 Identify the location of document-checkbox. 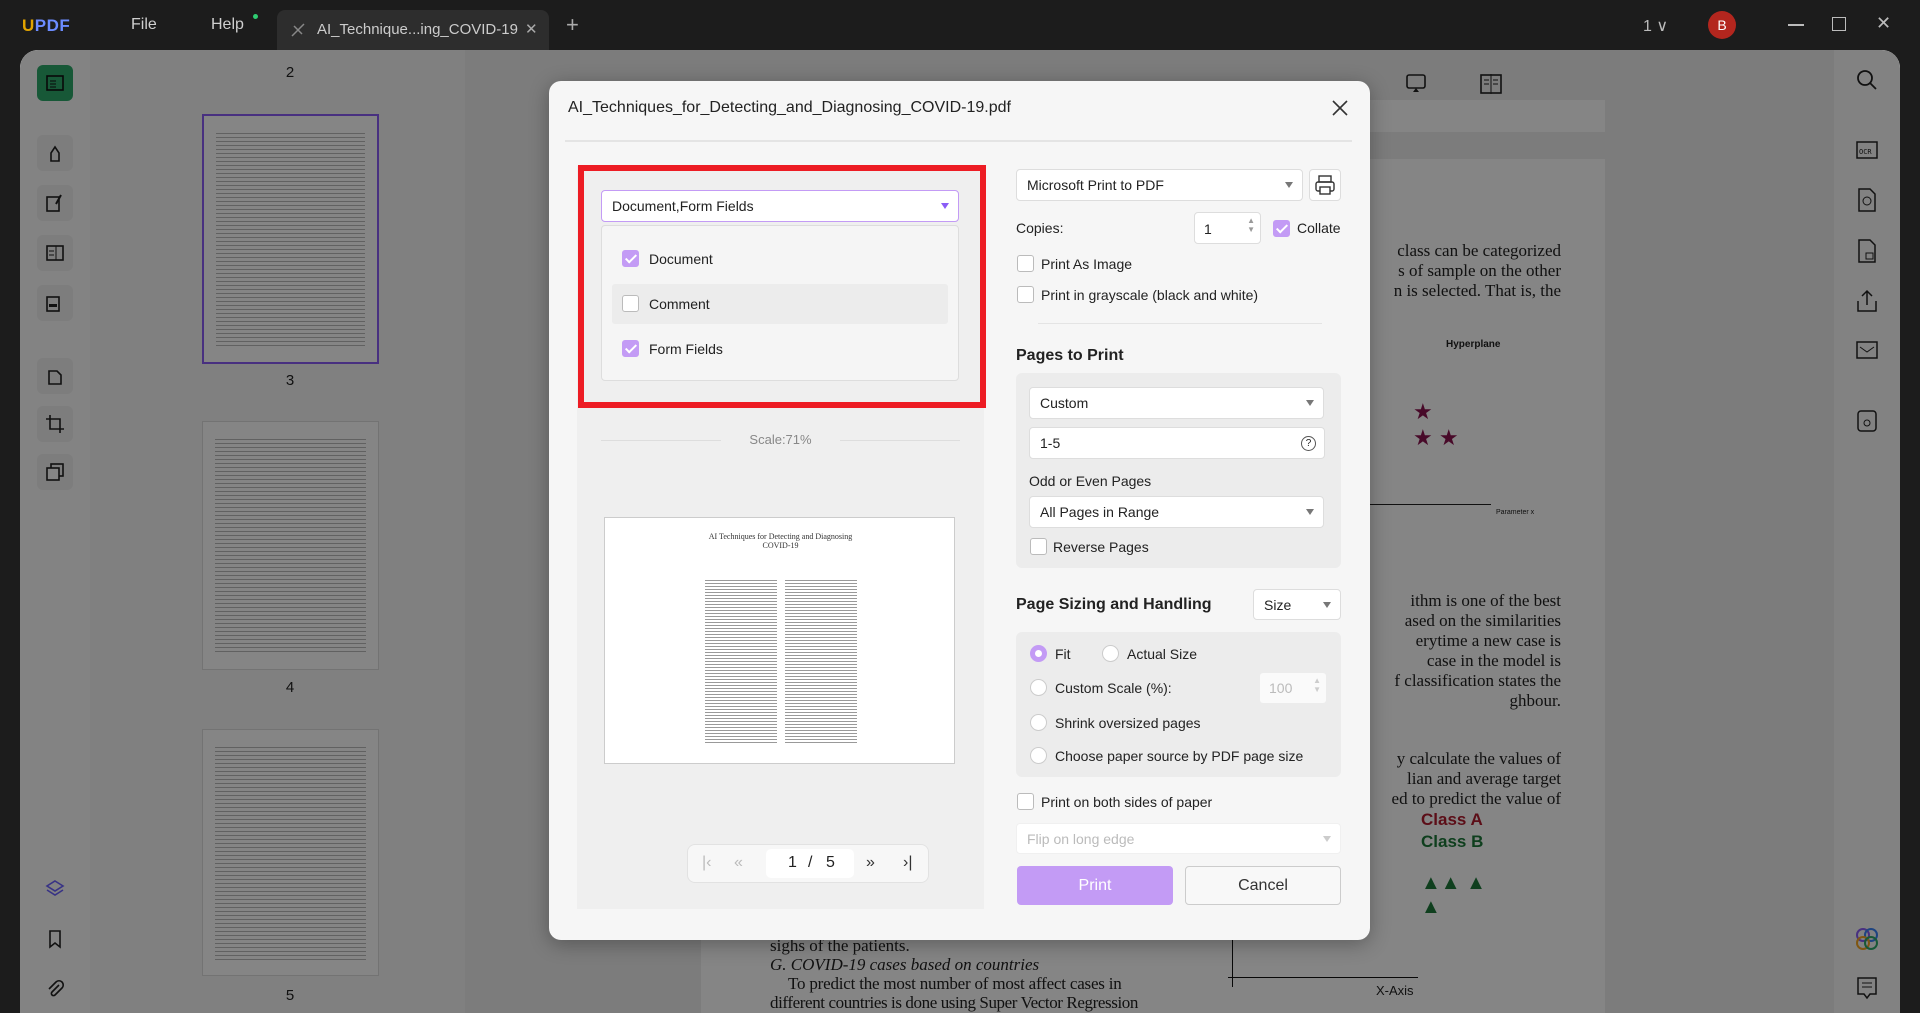
(630, 258).